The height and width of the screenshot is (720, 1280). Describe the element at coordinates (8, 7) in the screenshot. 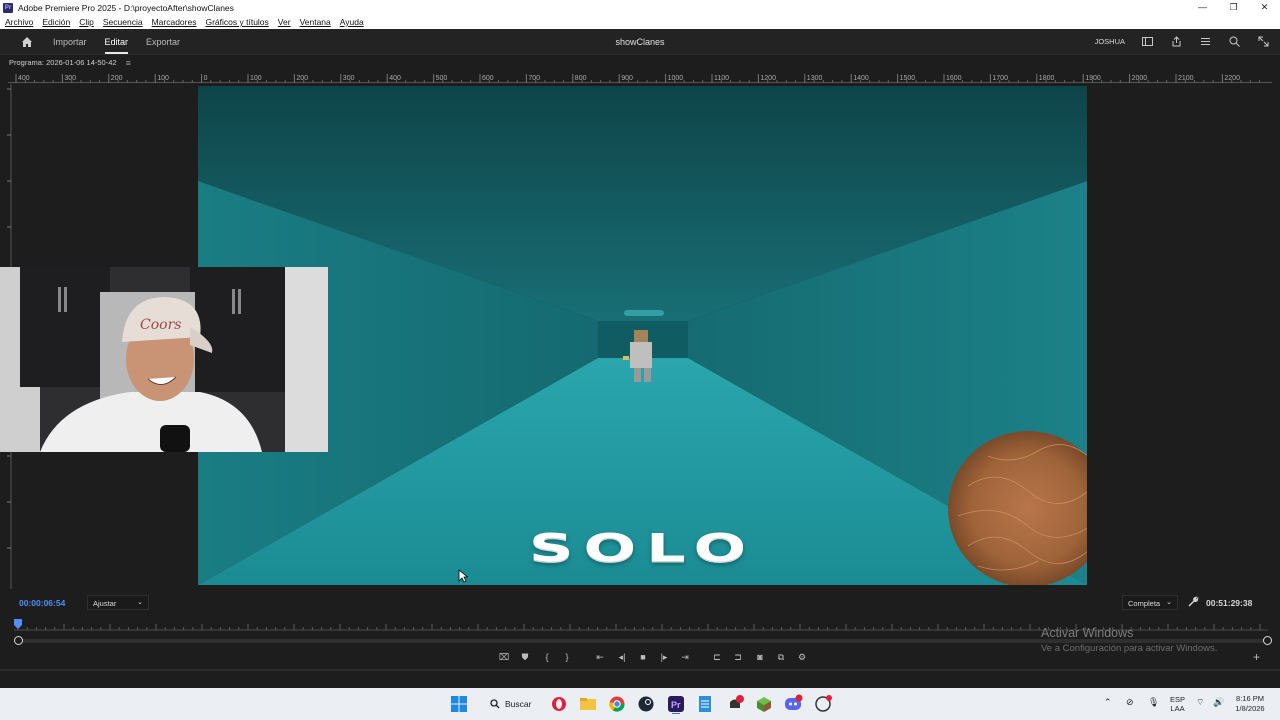

I see `premiere-app-icon: Pr` at that location.